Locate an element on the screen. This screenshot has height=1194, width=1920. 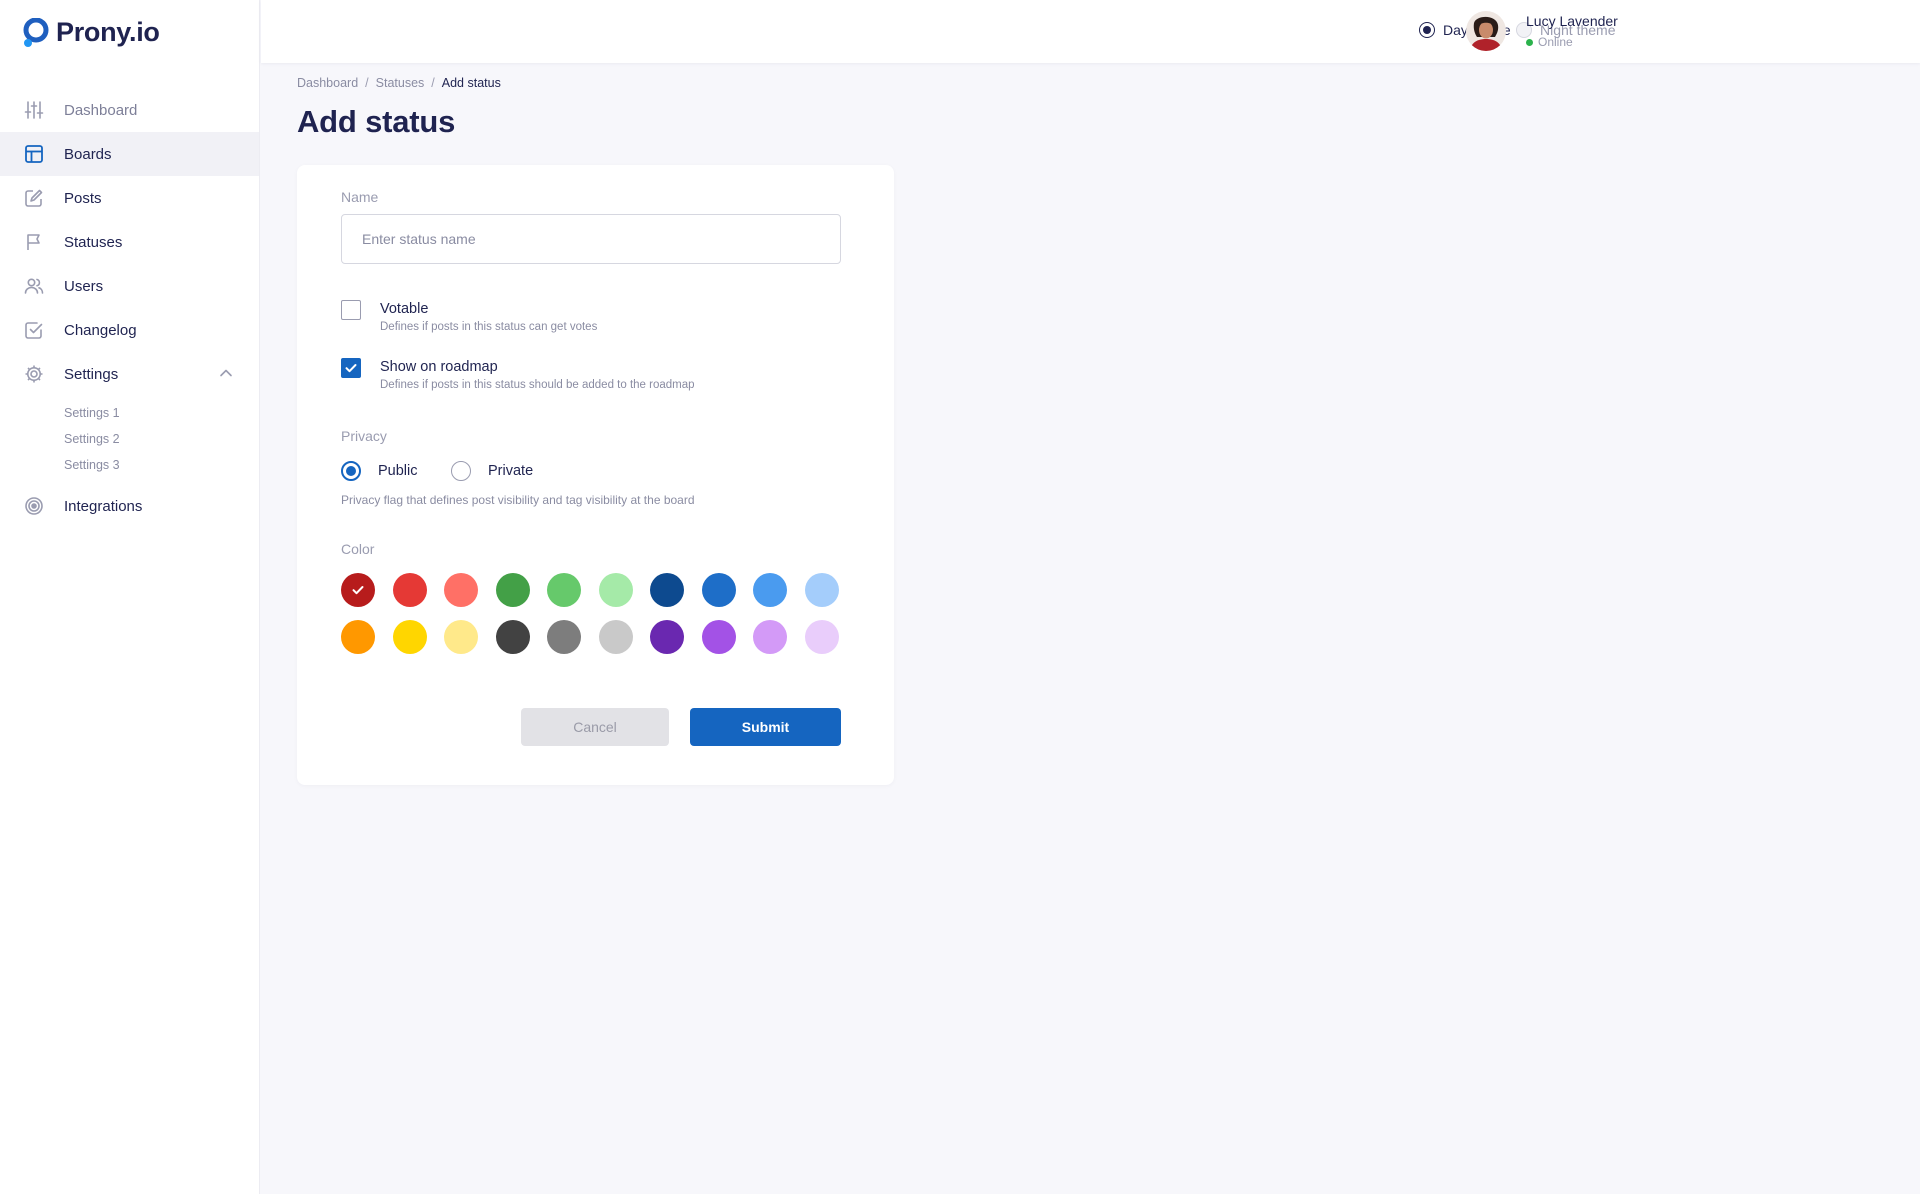
votable-checkbox is located at coordinates (351, 310).